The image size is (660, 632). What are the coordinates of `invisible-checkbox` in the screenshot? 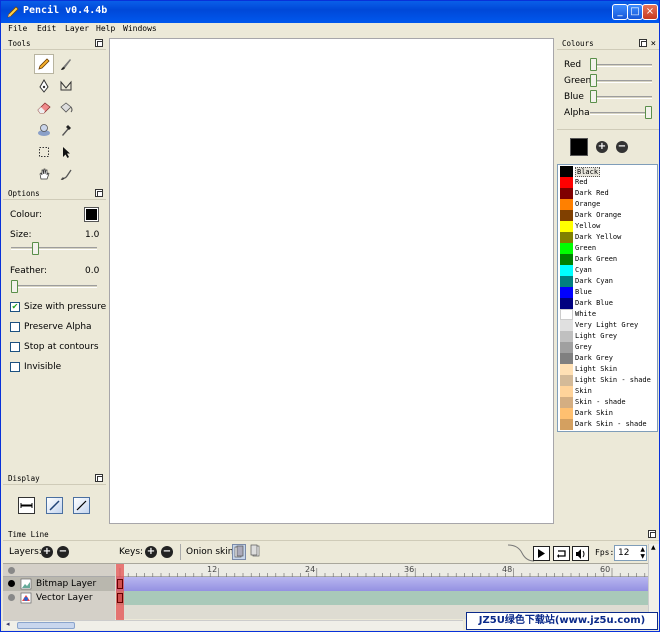 It's located at (15, 367).